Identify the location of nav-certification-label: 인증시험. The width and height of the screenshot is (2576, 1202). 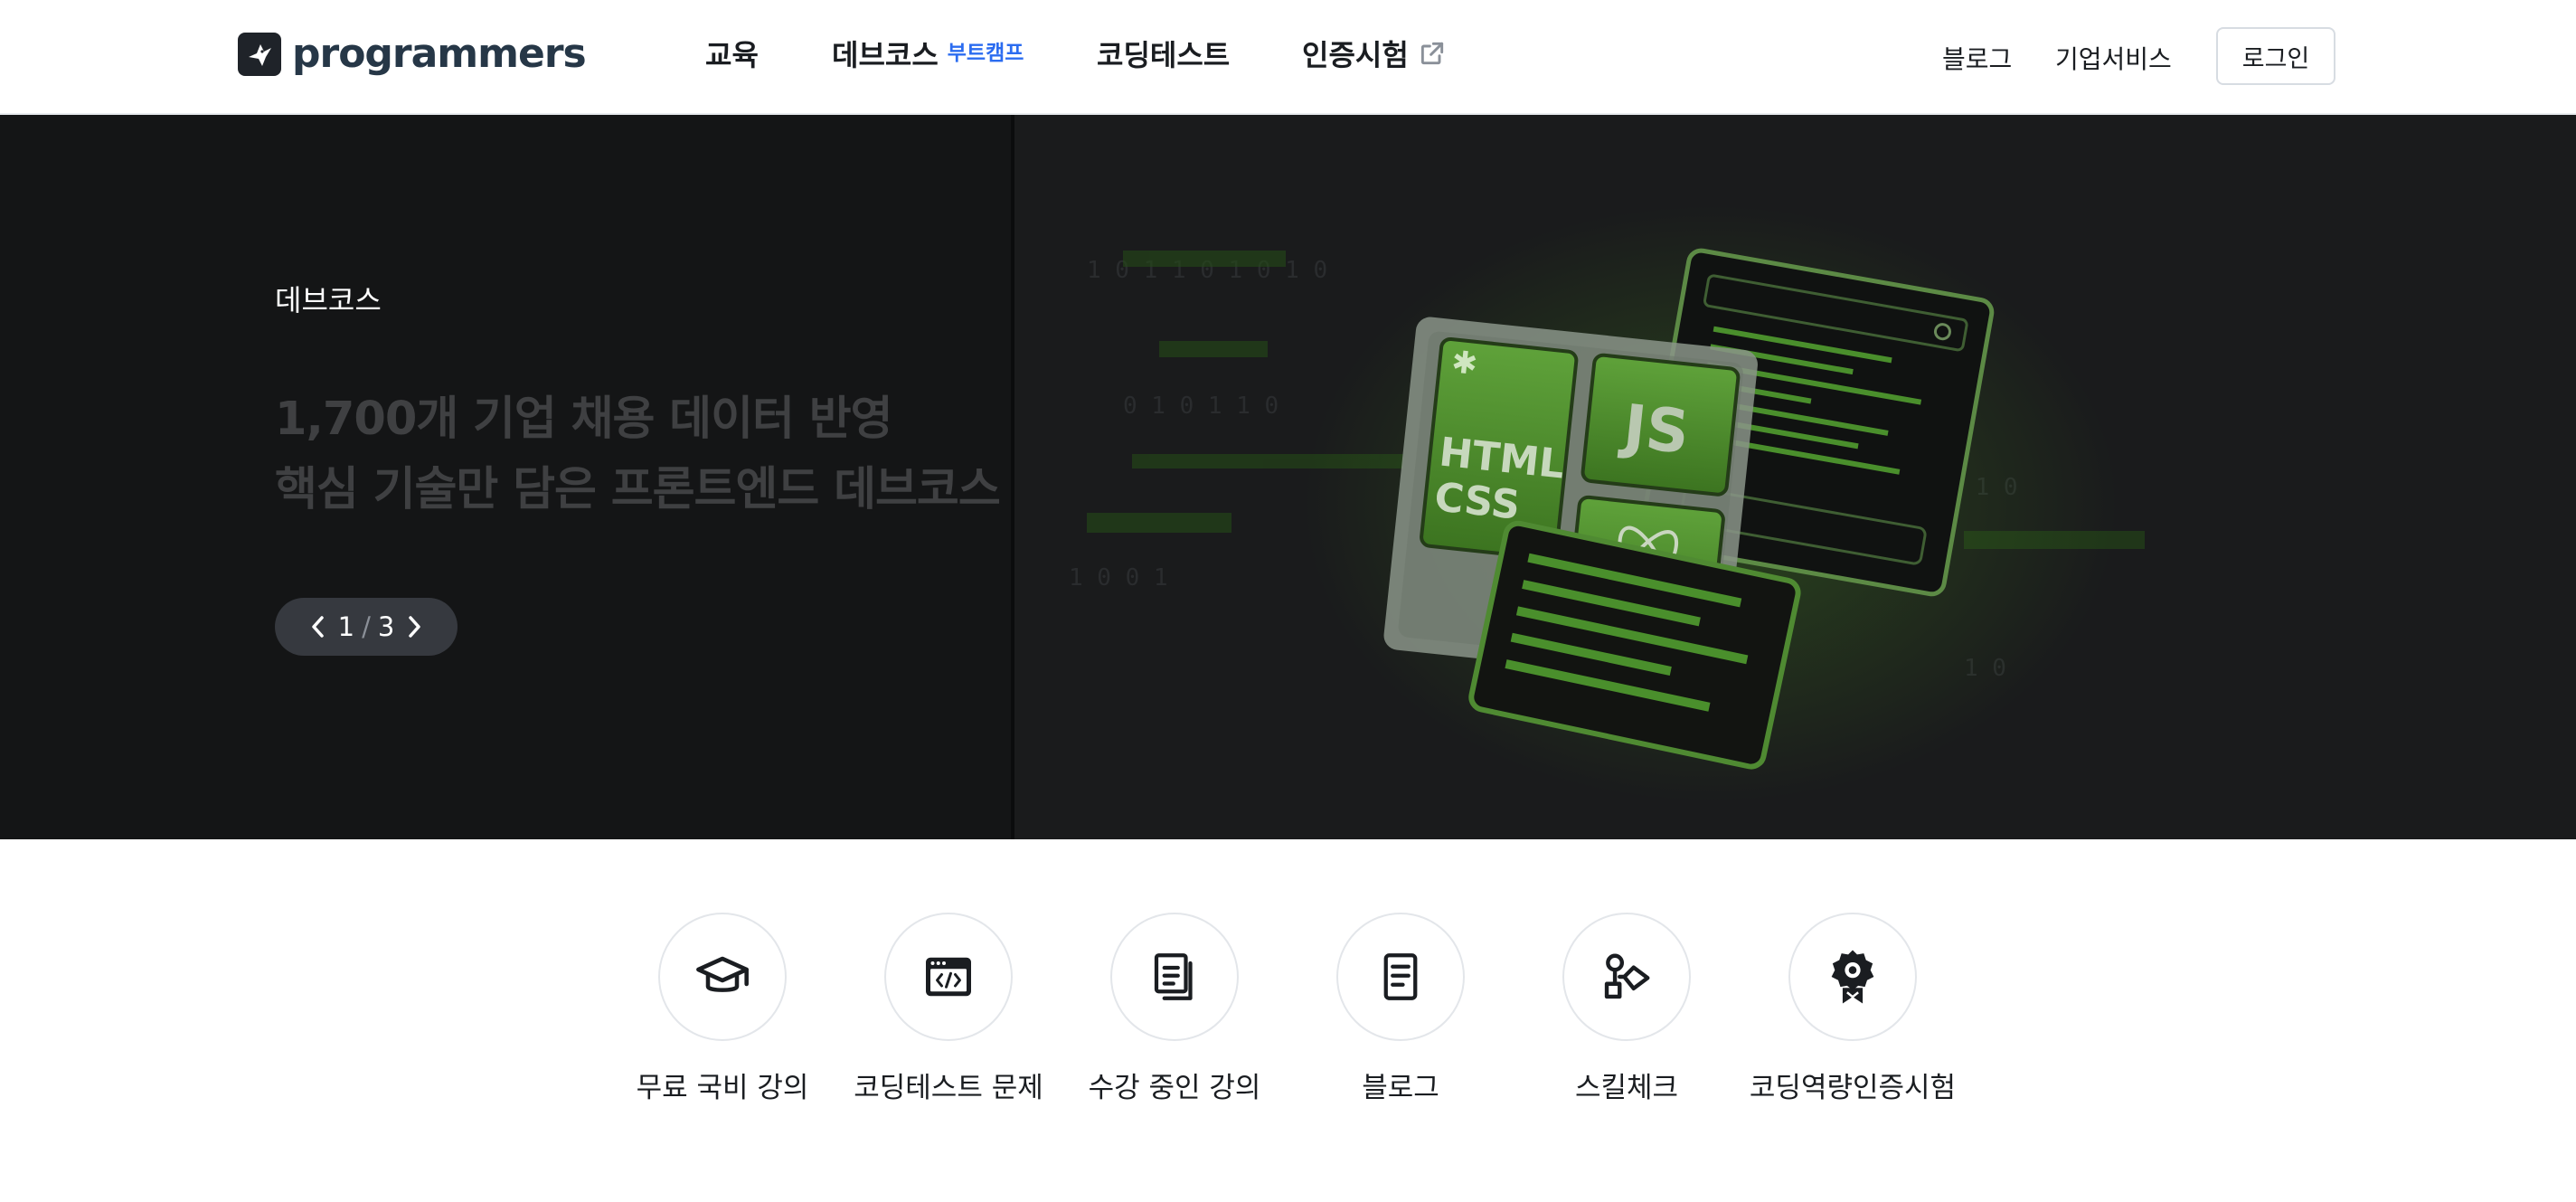
(1355, 55).